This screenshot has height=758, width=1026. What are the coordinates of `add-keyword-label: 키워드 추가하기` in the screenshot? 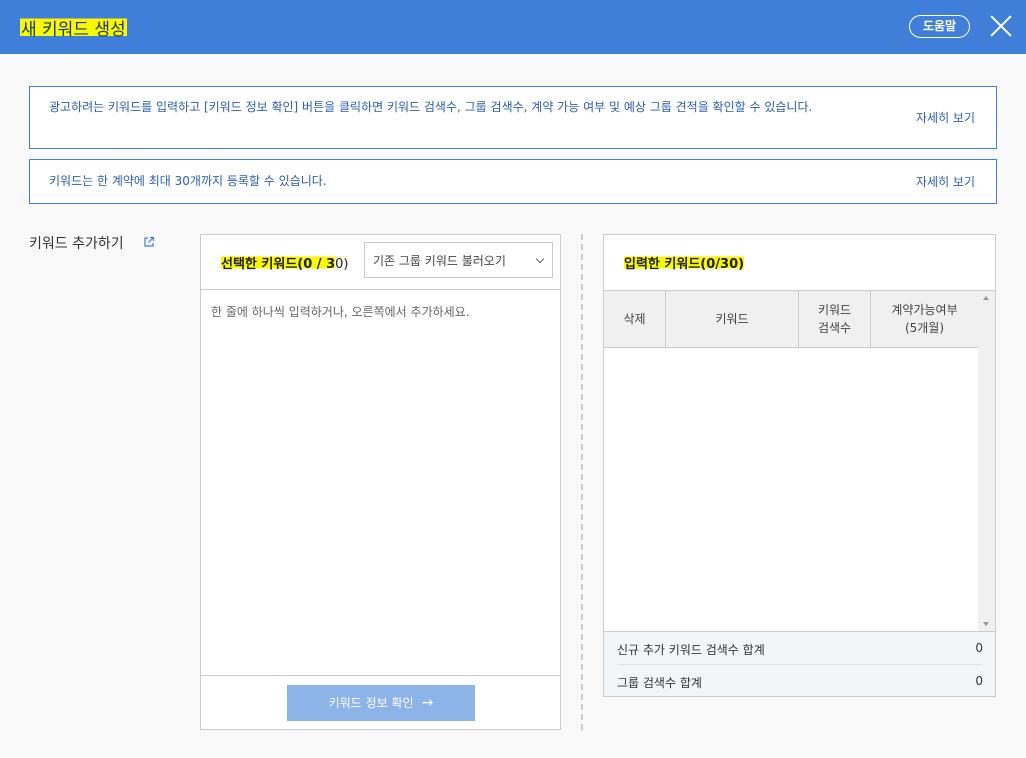 It's located at (76, 244).